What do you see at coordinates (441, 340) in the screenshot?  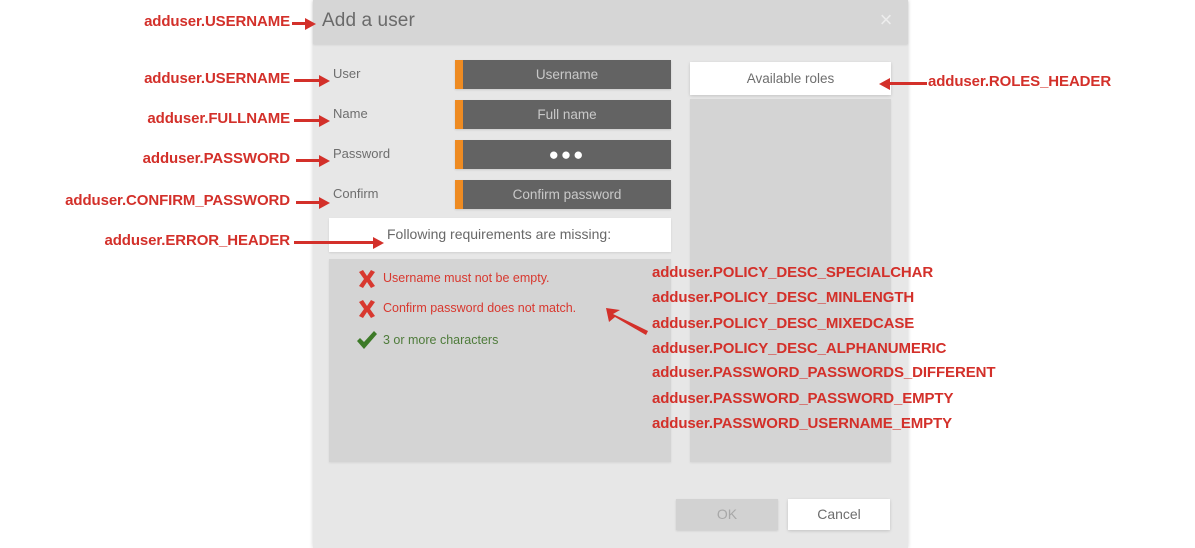 I see `list-item-label: 3 or more characters` at bounding box center [441, 340].